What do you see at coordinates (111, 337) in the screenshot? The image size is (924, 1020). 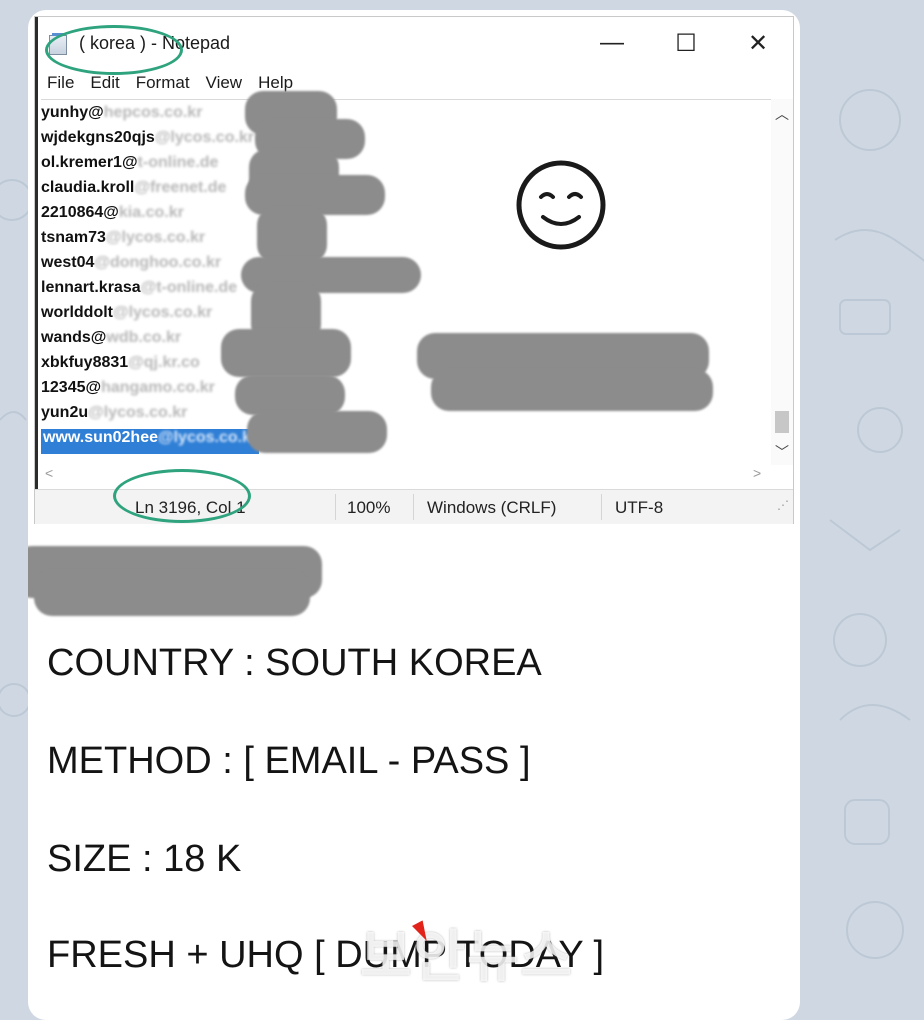 I see `editor-line: wands@wdb.co.kr` at bounding box center [111, 337].